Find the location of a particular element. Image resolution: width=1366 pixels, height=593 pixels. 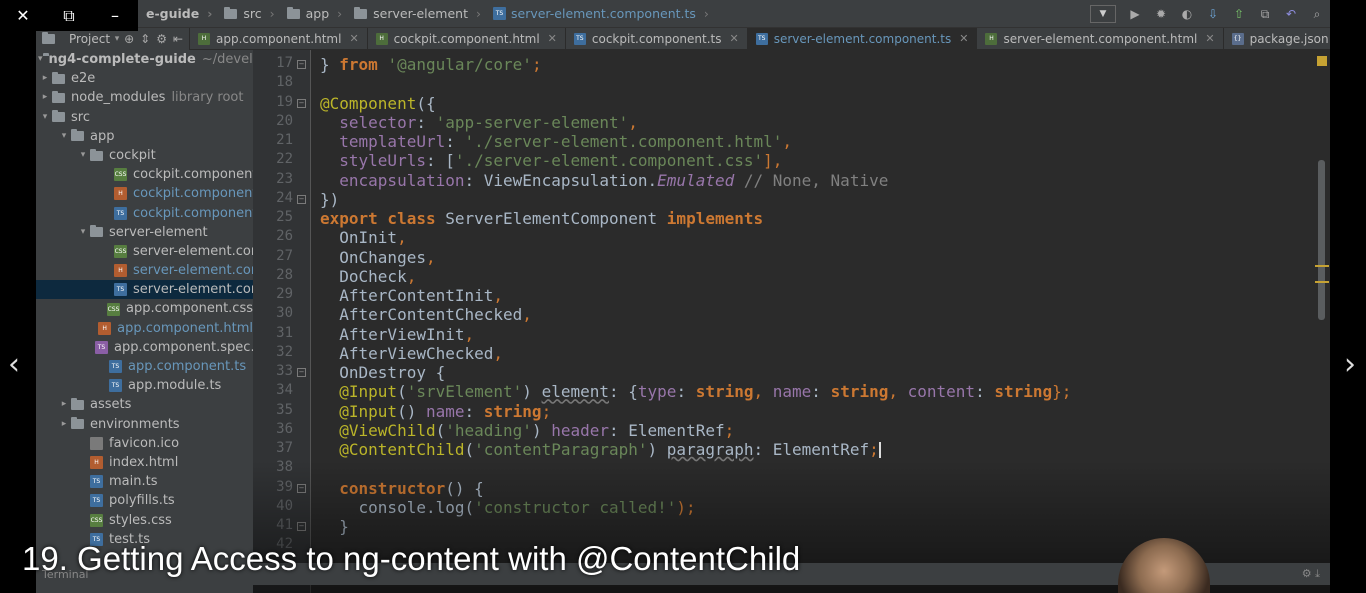

inspection-status-icon is located at coordinates (1322, 61).